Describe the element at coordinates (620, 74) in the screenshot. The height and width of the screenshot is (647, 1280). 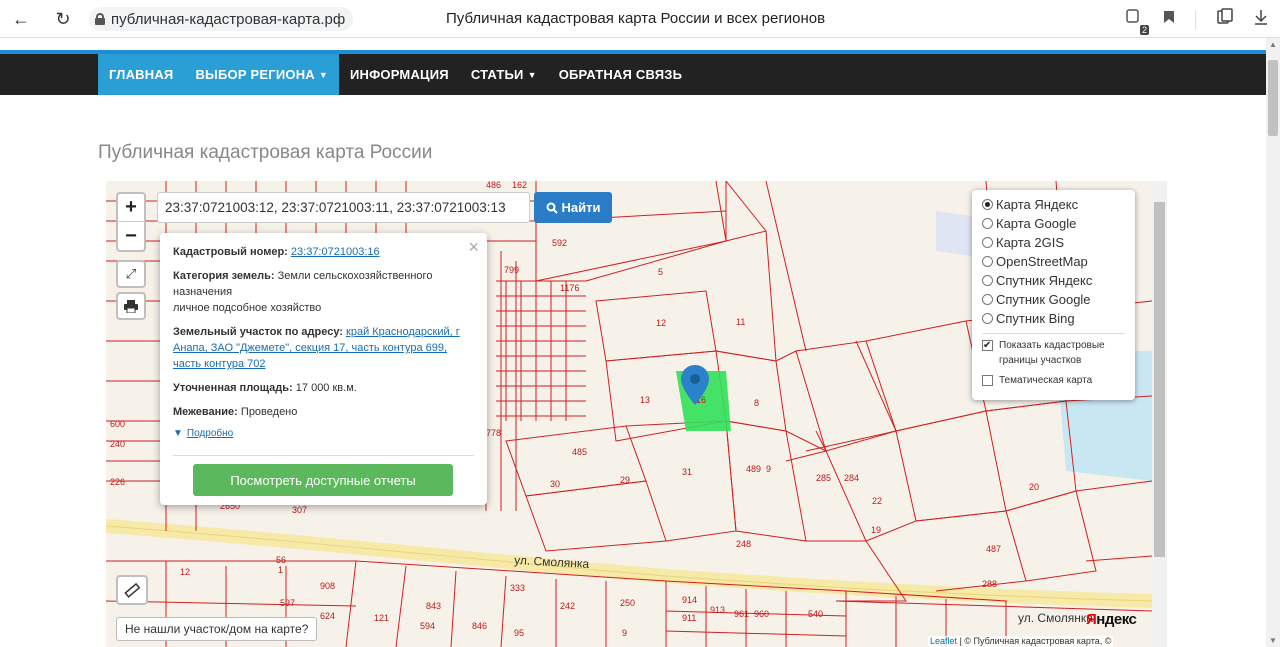
I see `nav-feedback: ОБРАТНАЯ СВЯЗЬ` at that location.